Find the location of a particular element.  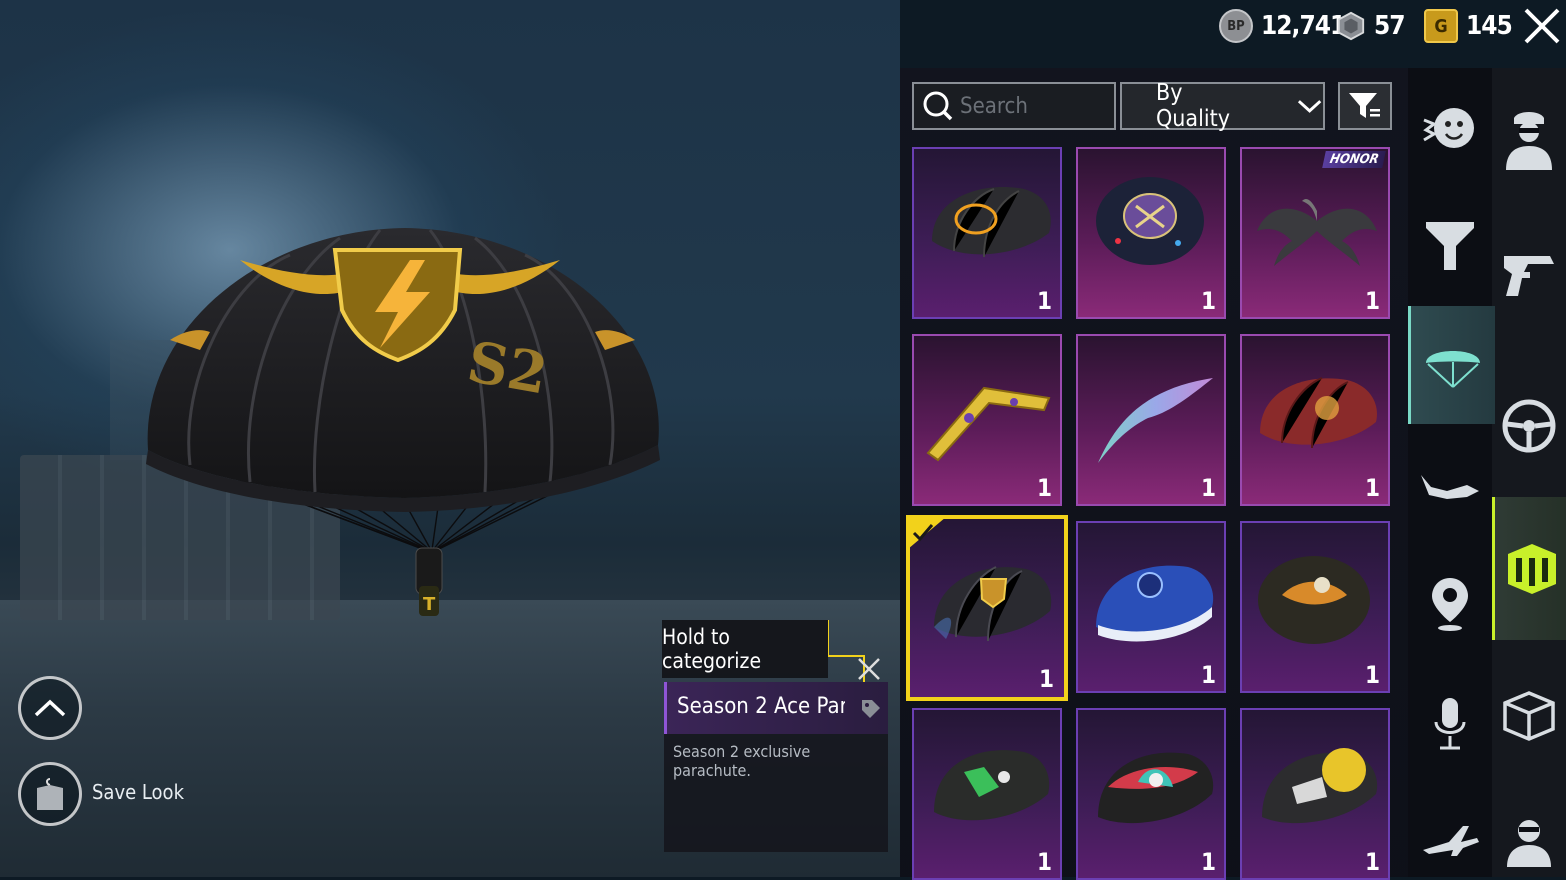

emote-face-icon is located at coordinates (1448, 128).